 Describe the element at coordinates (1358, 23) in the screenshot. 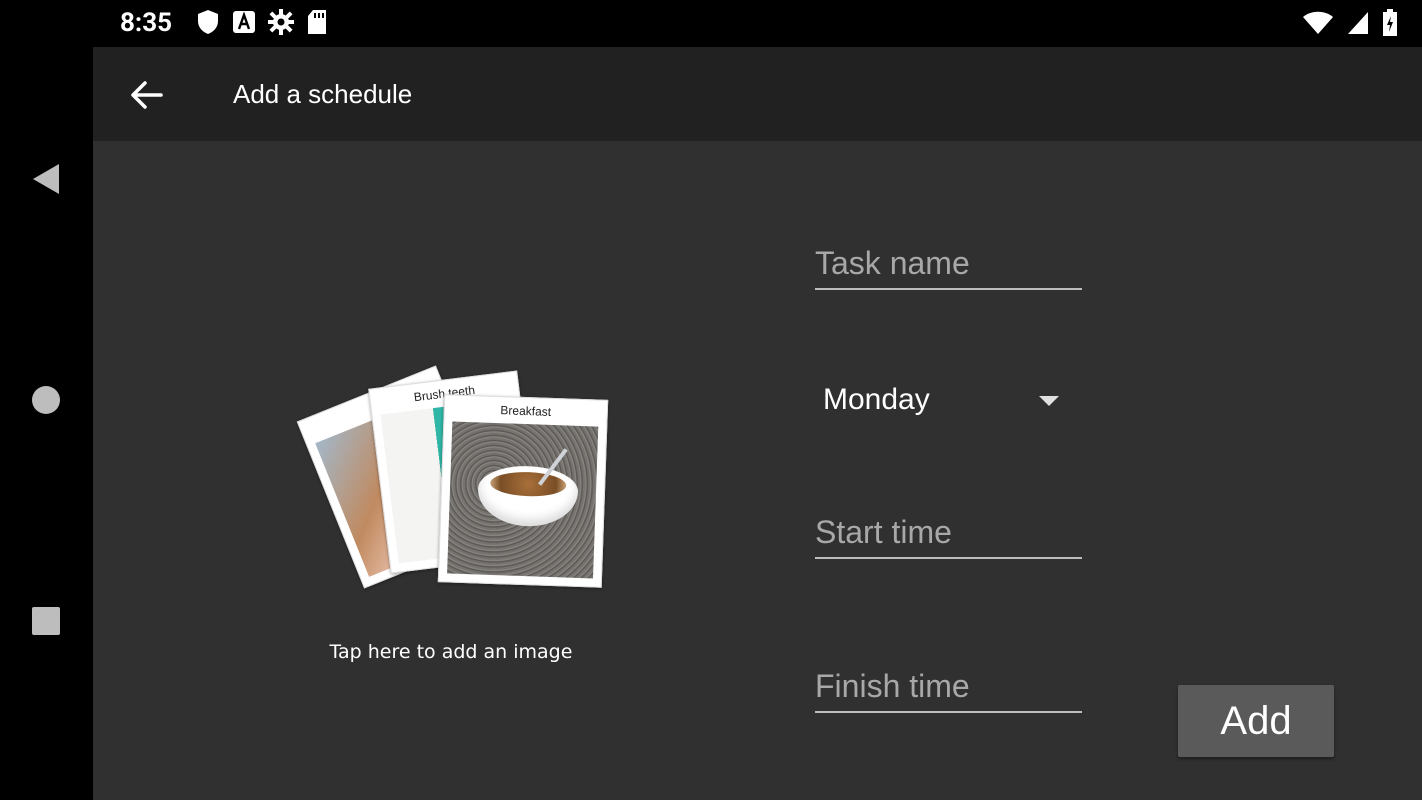

I see `signal-icon` at that location.